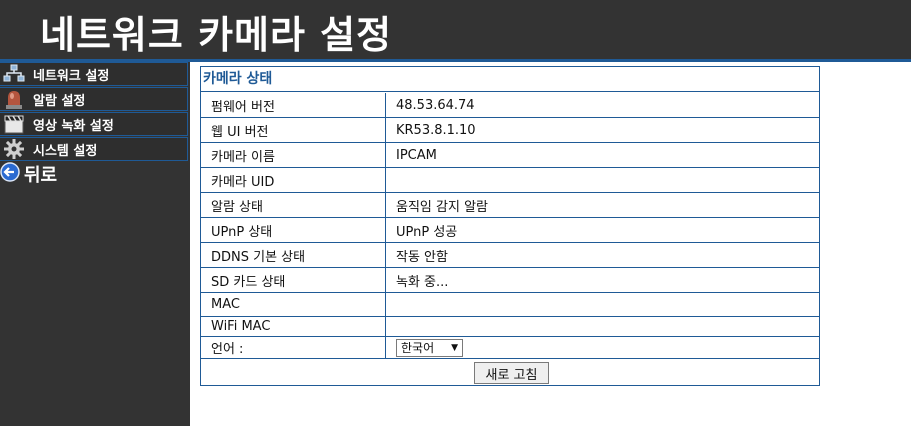  What do you see at coordinates (510, 205) in the screenshot?
I see `table-row: 알람 상태 움직임 감지 알람` at bounding box center [510, 205].